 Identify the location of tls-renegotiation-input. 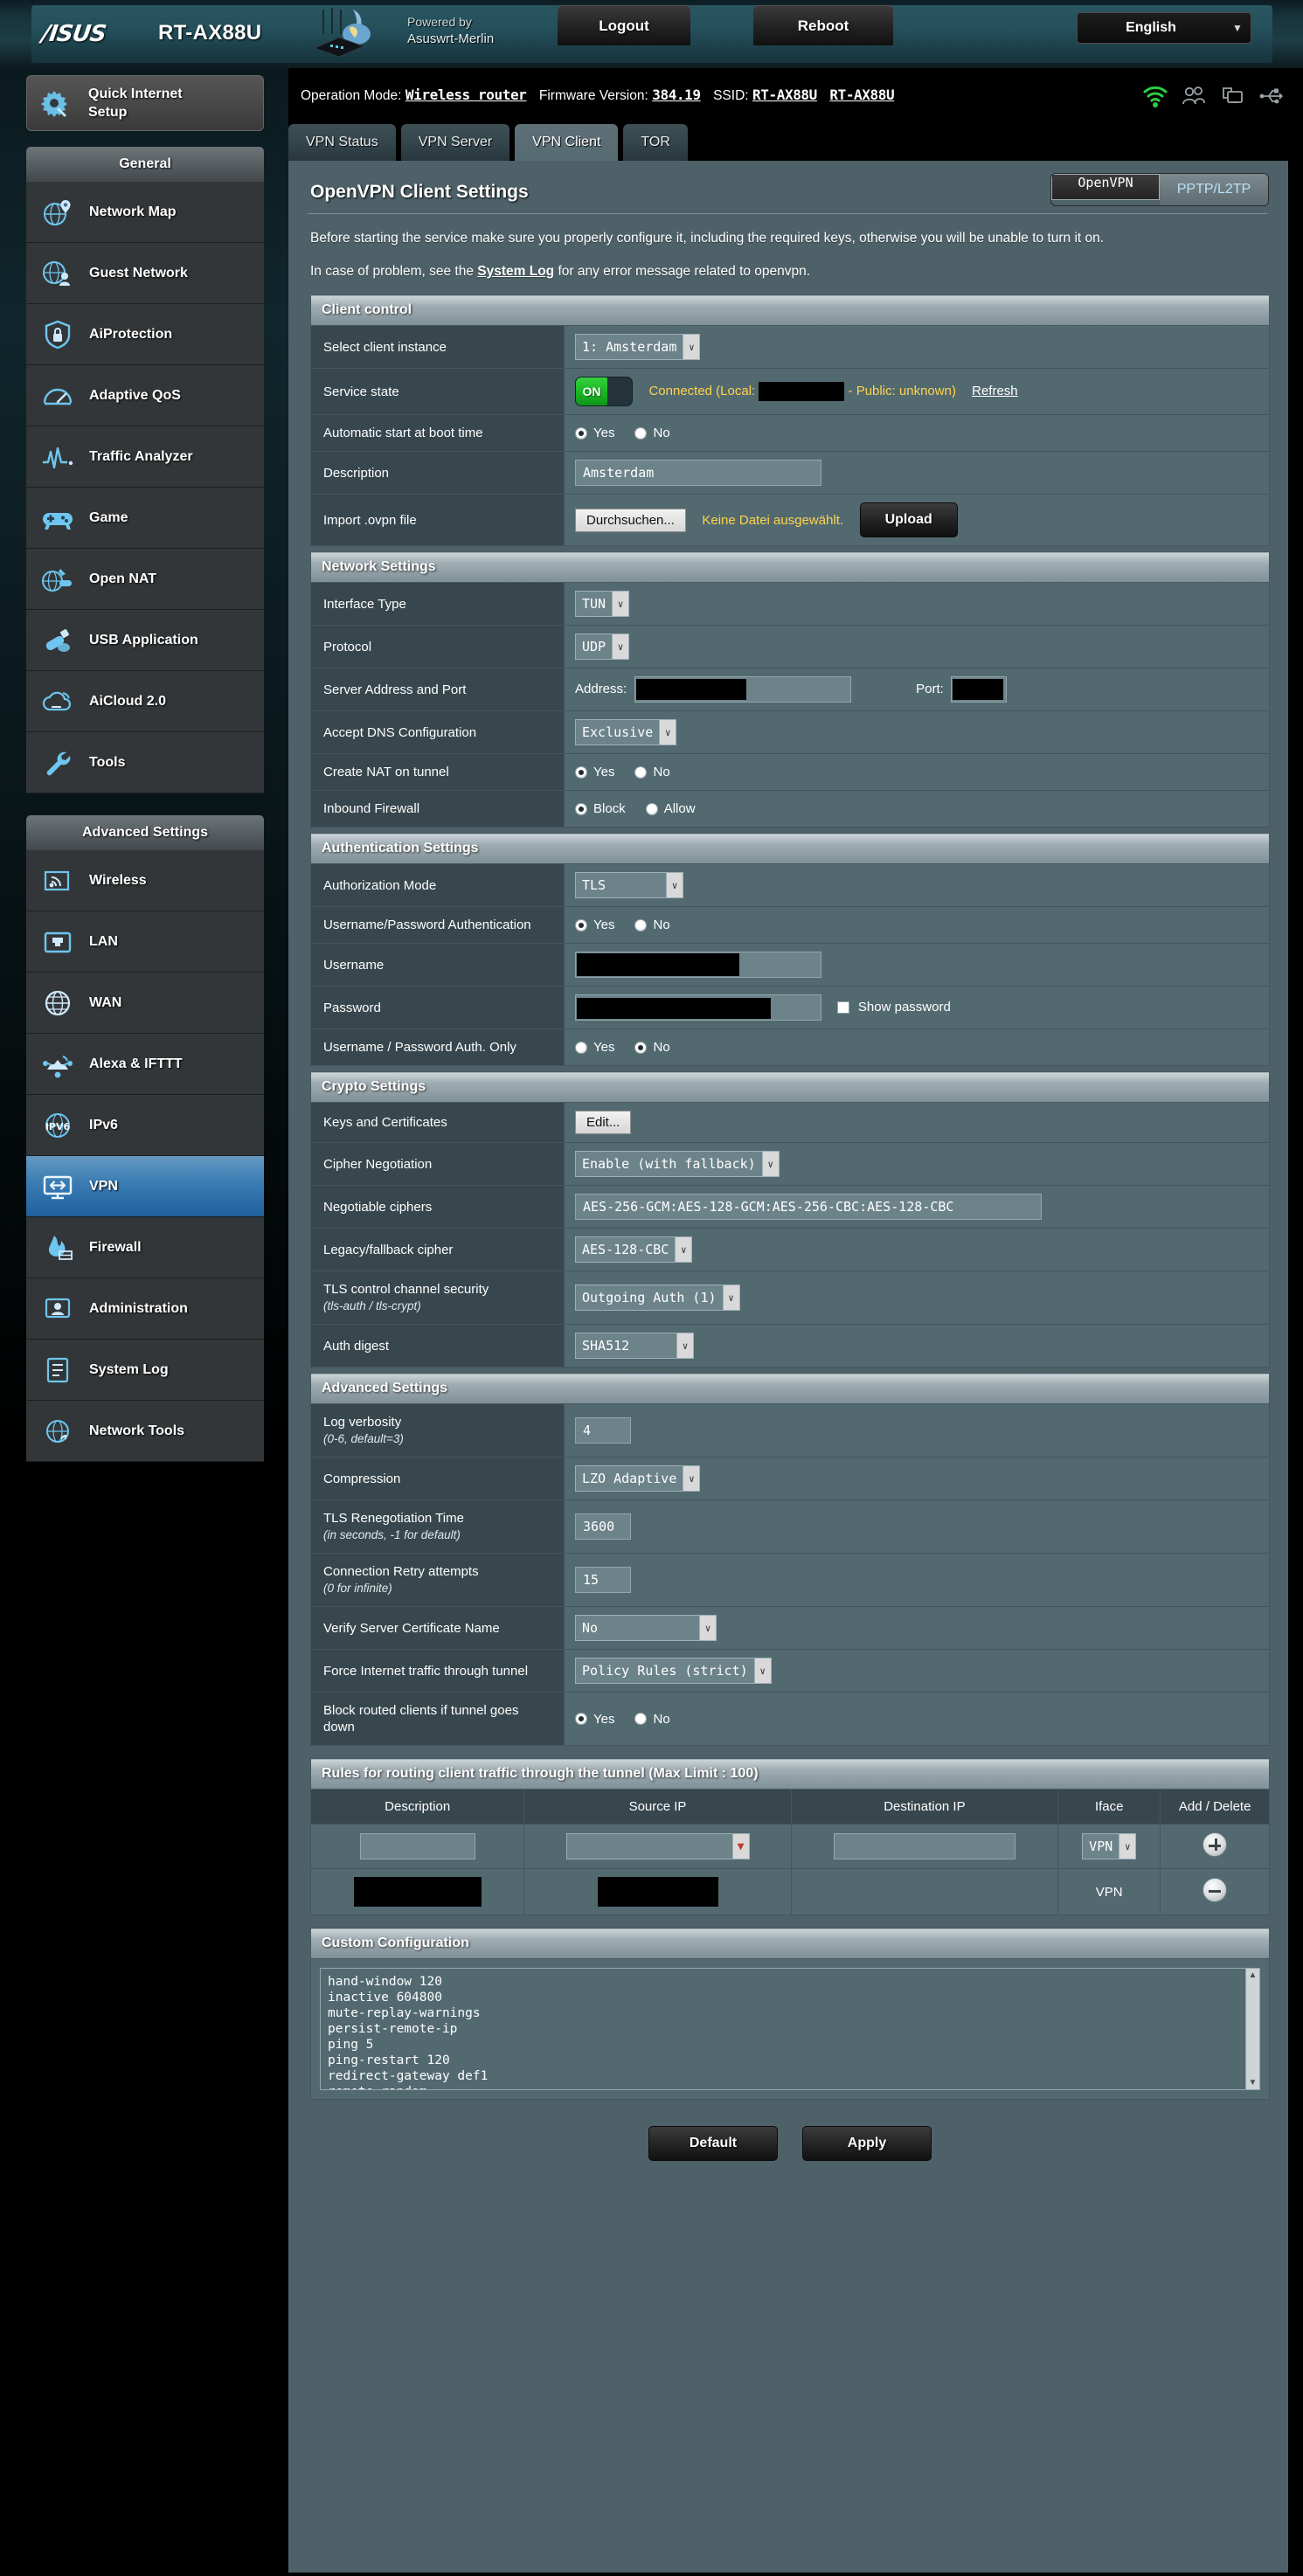
(603, 1526).